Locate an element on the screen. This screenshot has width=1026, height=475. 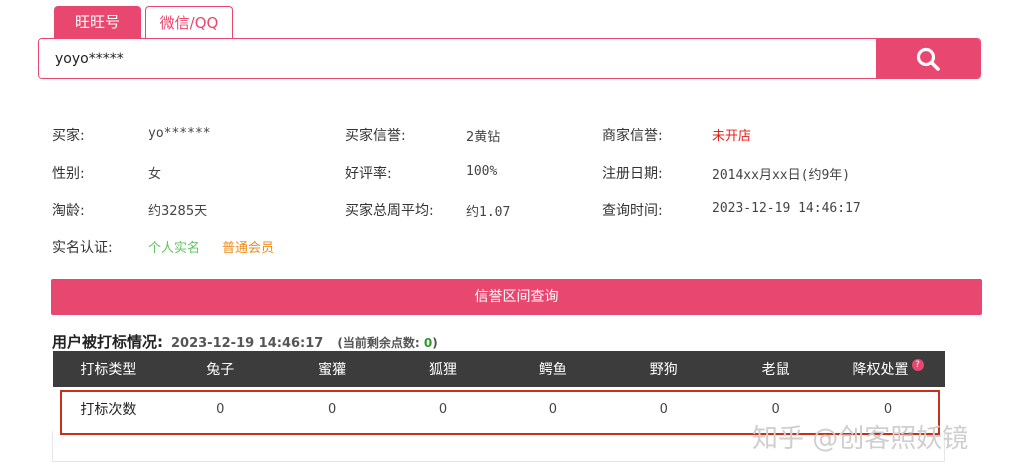
reg-date-value: 2014xx月xx日(约9年) is located at coordinates (781, 175).